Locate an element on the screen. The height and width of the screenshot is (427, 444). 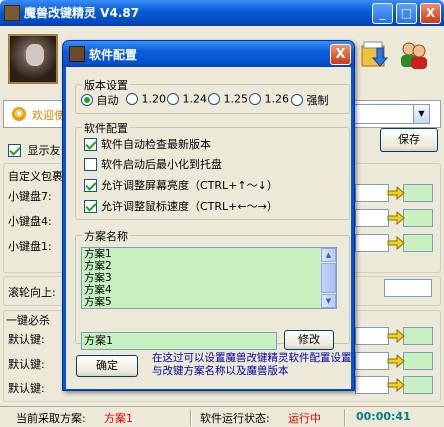
dialog-title: 软件配置 is located at coordinates (113, 55).